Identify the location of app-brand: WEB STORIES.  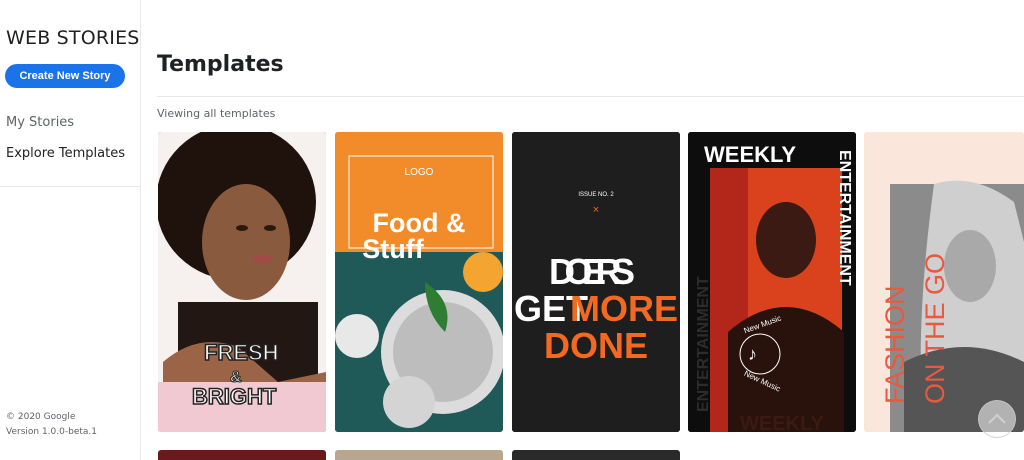
(73, 38).